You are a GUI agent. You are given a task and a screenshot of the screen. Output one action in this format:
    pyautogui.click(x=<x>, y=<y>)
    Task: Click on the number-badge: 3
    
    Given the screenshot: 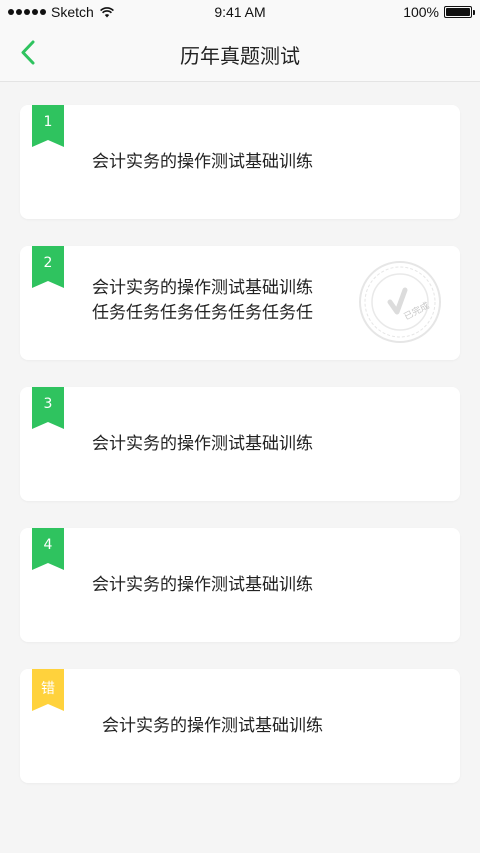 What is the action you would take?
    pyautogui.click(x=48, y=408)
    